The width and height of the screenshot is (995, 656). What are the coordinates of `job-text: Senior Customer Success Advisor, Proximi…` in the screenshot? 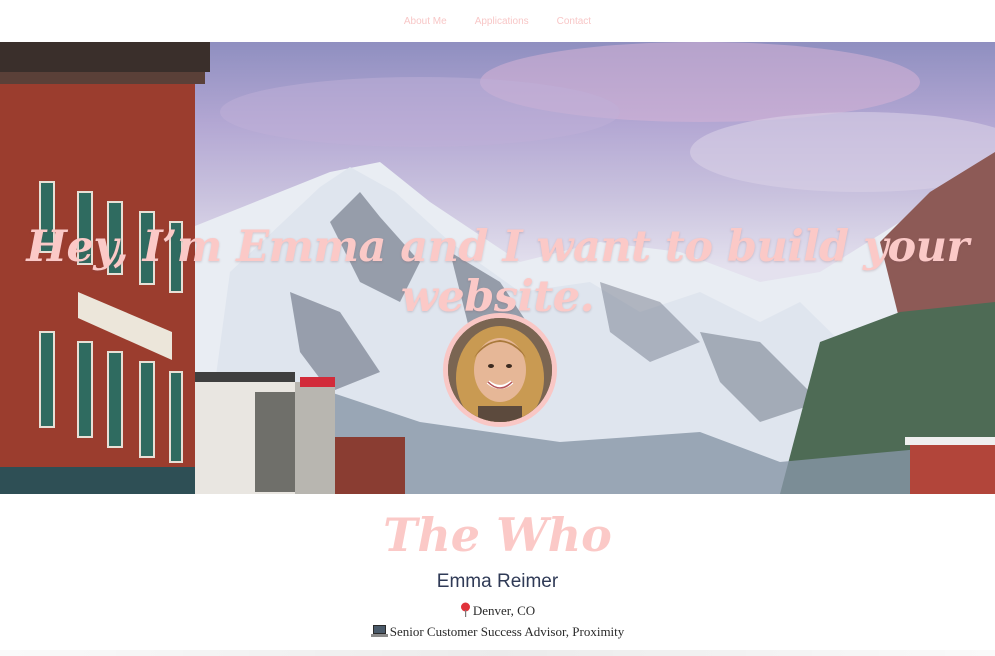 It's located at (507, 631).